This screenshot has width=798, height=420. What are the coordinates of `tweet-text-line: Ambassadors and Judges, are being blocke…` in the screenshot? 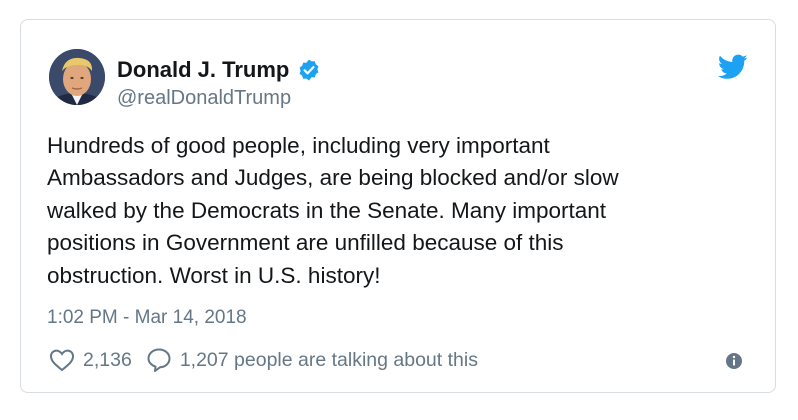 It's located at (333, 178).